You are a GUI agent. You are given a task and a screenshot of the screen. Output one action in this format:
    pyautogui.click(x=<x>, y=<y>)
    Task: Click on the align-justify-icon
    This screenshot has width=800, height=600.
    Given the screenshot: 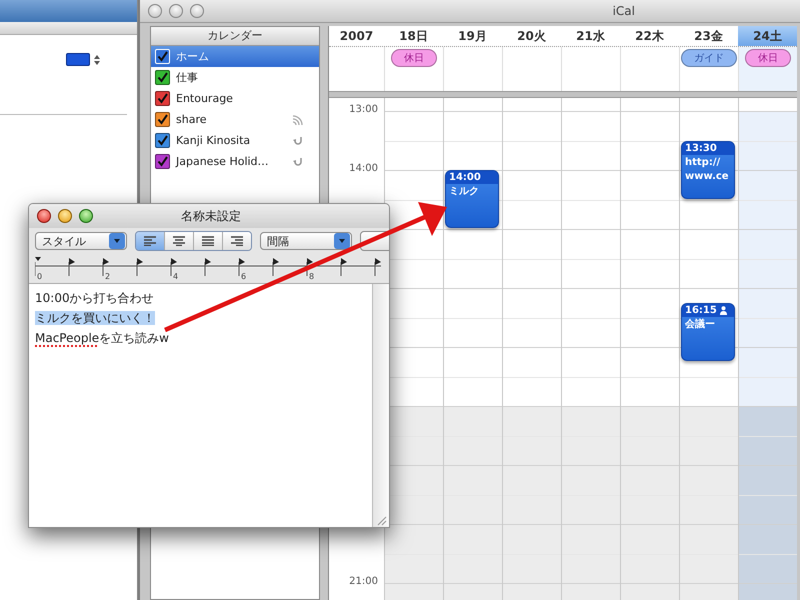 What is the action you would take?
    pyautogui.click(x=208, y=241)
    